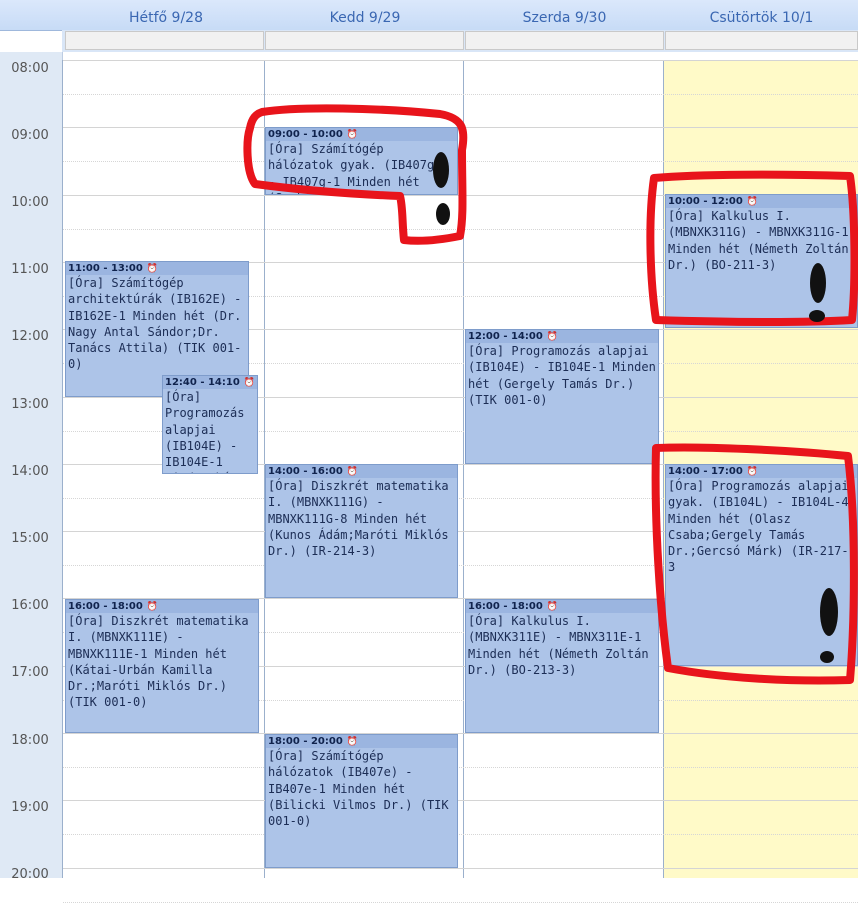 The height and width of the screenshot is (903, 858). What do you see at coordinates (30, 672) in the screenshot?
I see `time-label: 17:00` at bounding box center [30, 672].